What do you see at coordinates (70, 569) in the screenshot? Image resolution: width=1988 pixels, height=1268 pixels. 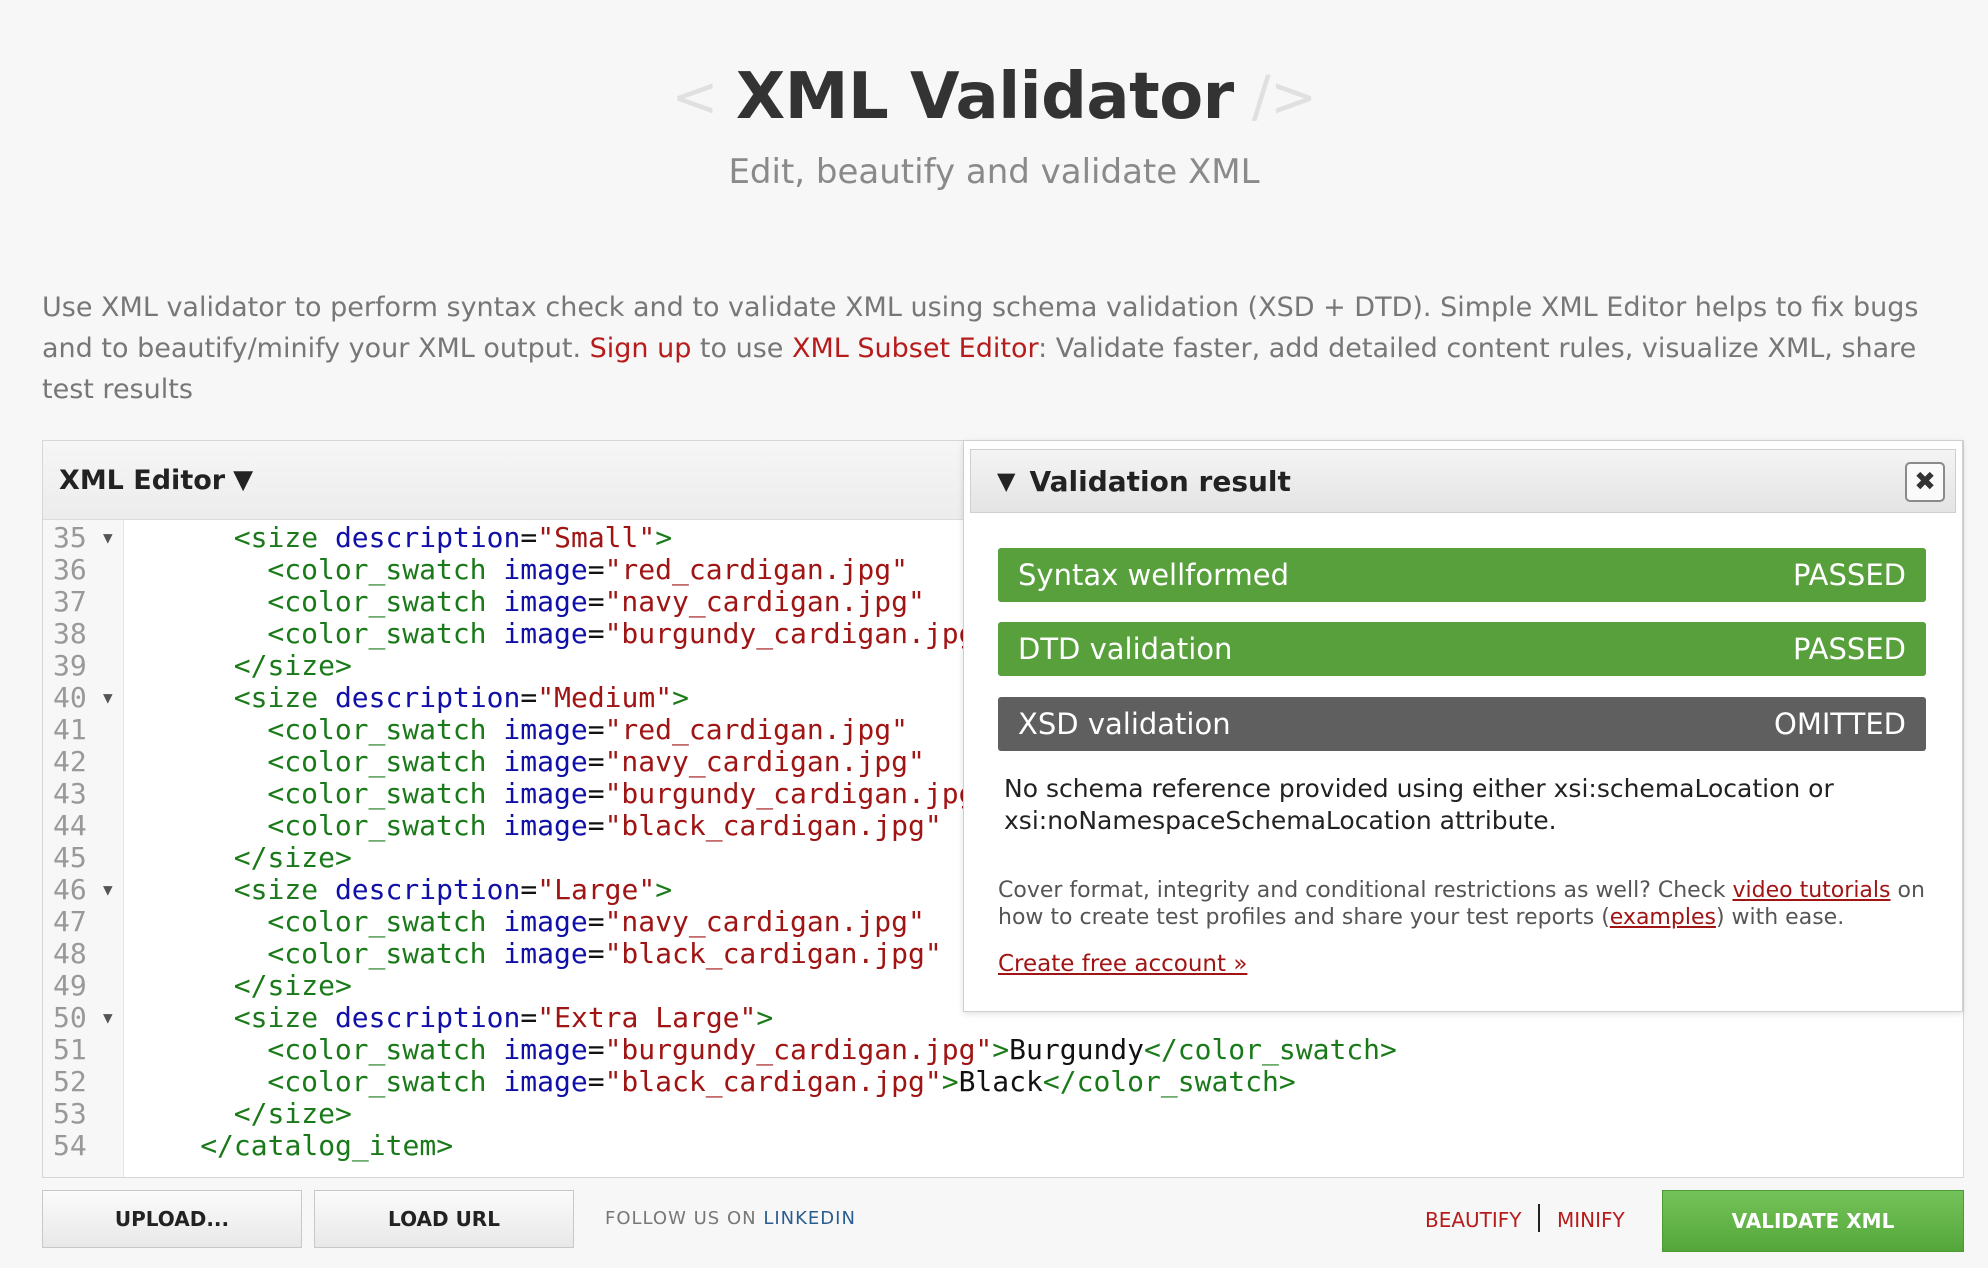 I see `line-number: 36` at bounding box center [70, 569].